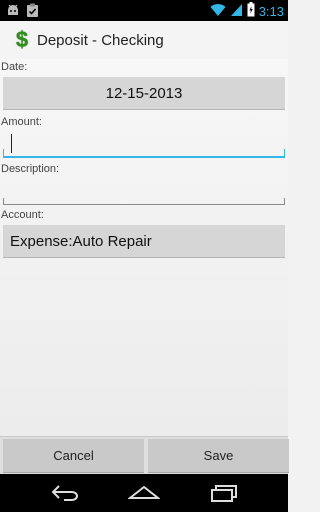  What do you see at coordinates (144, 495) in the screenshot?
I see `home-icon` at bounding box center [144, 495].